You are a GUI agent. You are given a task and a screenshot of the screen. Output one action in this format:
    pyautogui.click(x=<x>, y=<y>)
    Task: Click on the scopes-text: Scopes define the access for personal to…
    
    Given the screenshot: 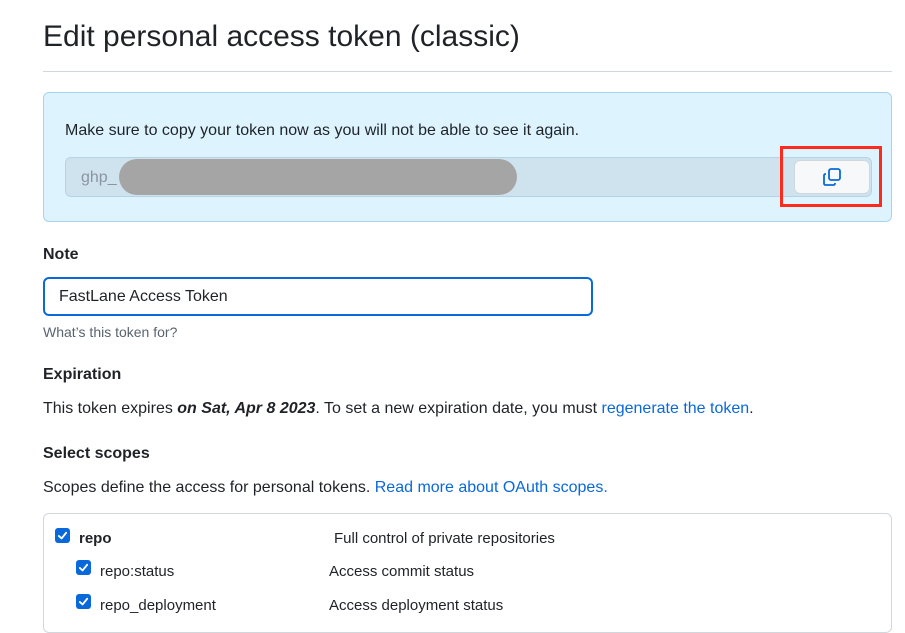 What is the action you would take?
    pyautogui.click(x=325, y=488)
    